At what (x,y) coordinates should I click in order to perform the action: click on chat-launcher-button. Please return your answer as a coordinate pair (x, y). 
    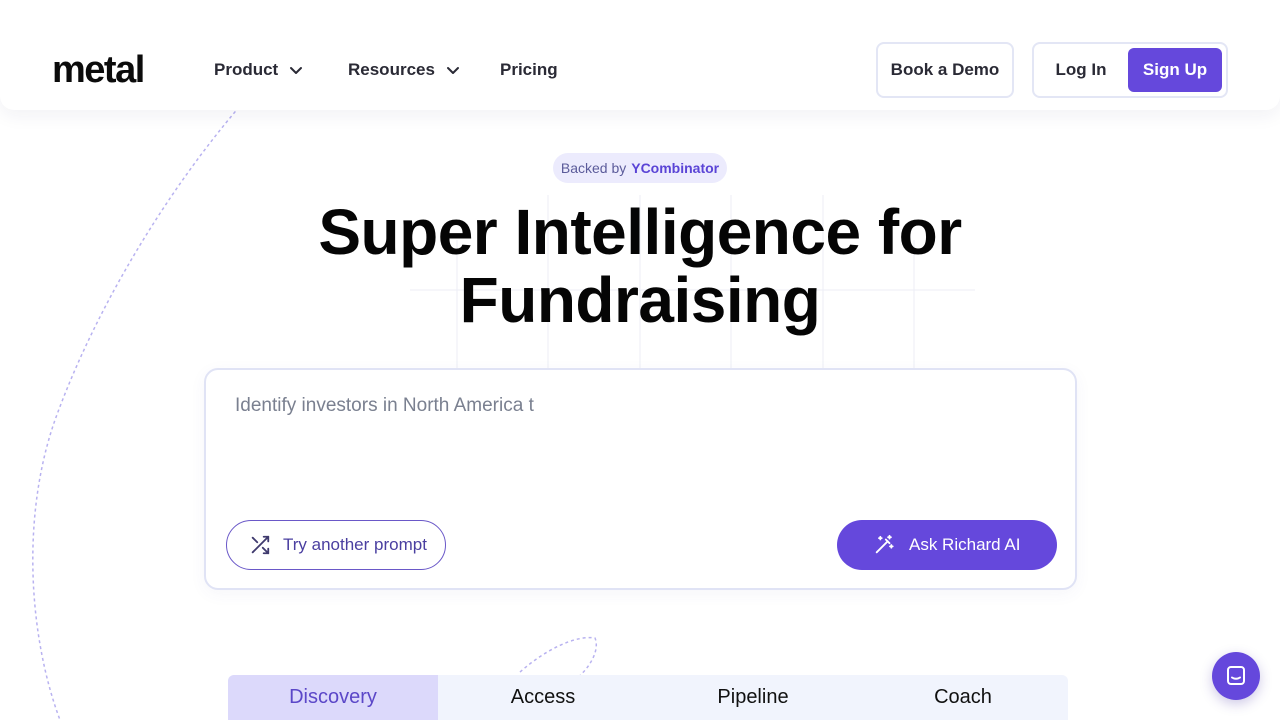
    Looking at the image, I should click on (1236, 676).